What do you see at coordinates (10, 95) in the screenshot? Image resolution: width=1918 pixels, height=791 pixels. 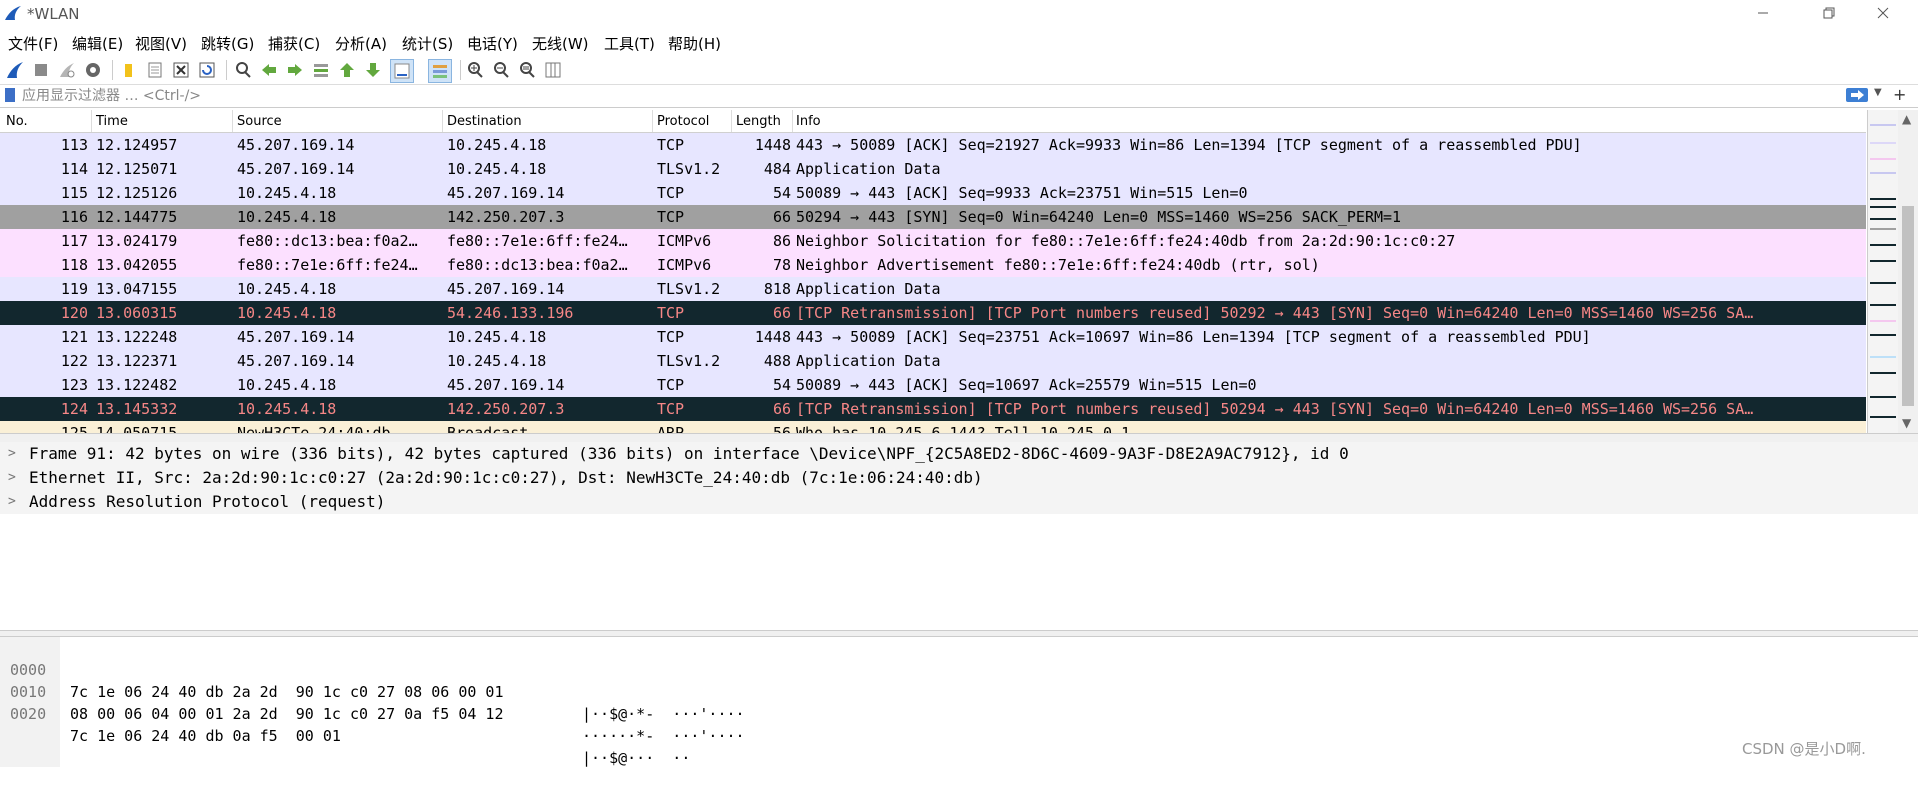 I see `bookmark-icon` at bounding box center [10, 95].